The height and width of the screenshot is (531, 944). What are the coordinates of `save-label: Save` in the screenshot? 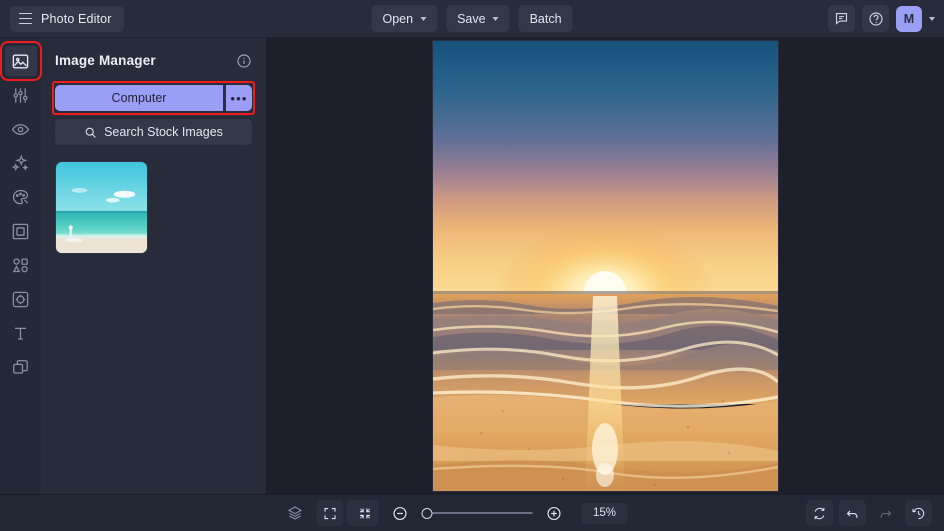 It's located at (471, 18).